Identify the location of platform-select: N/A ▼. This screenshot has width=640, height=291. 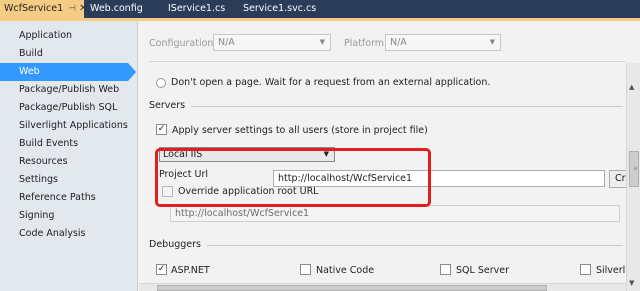
(443, 42).